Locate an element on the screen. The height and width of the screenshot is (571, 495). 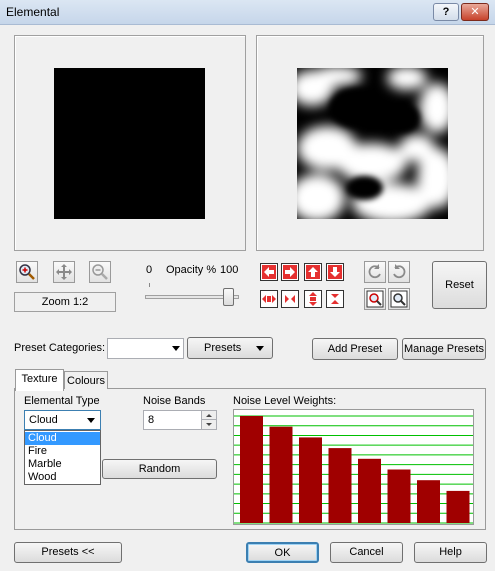
magnifier-minus-icon is located at coordinates (100, 272).